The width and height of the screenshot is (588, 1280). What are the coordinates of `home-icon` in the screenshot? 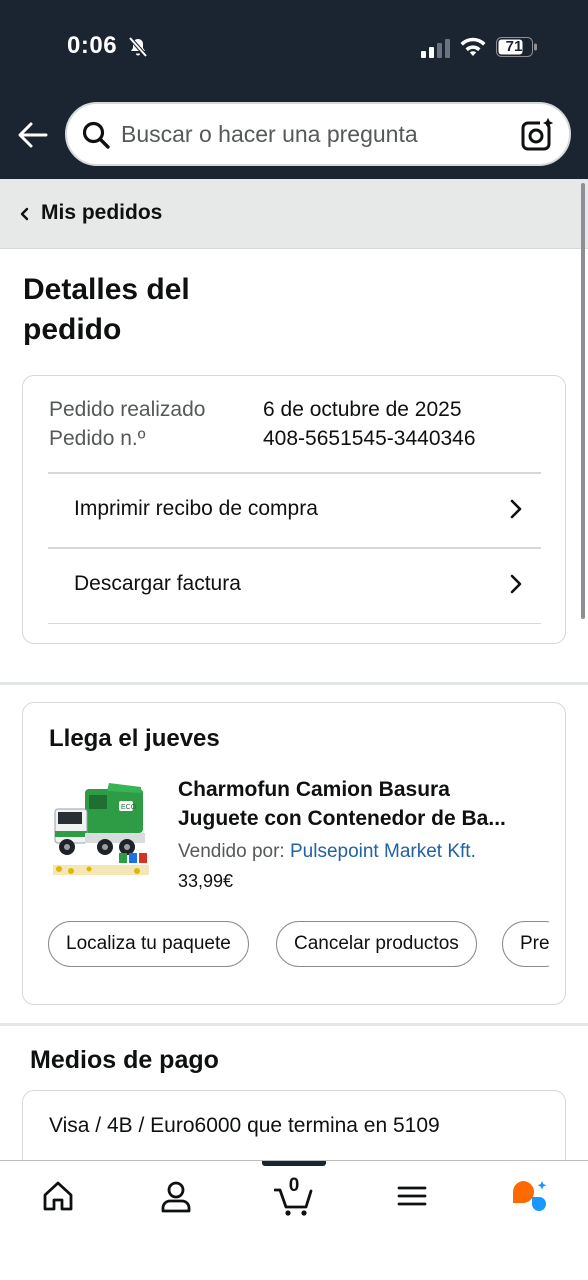 It's located at (58, 1196).